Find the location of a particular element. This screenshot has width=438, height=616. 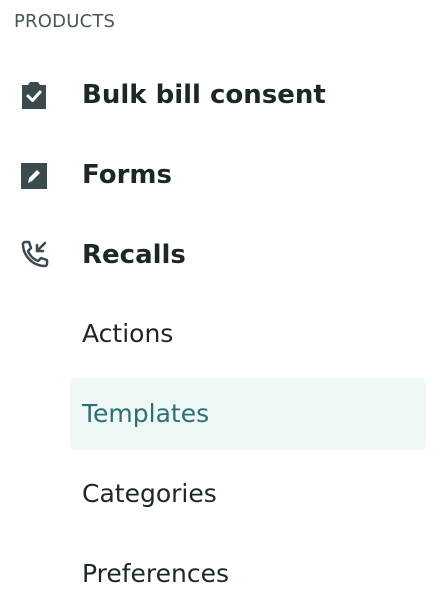

subnav-item-label: Preferences is located at coordinates (156, 573).